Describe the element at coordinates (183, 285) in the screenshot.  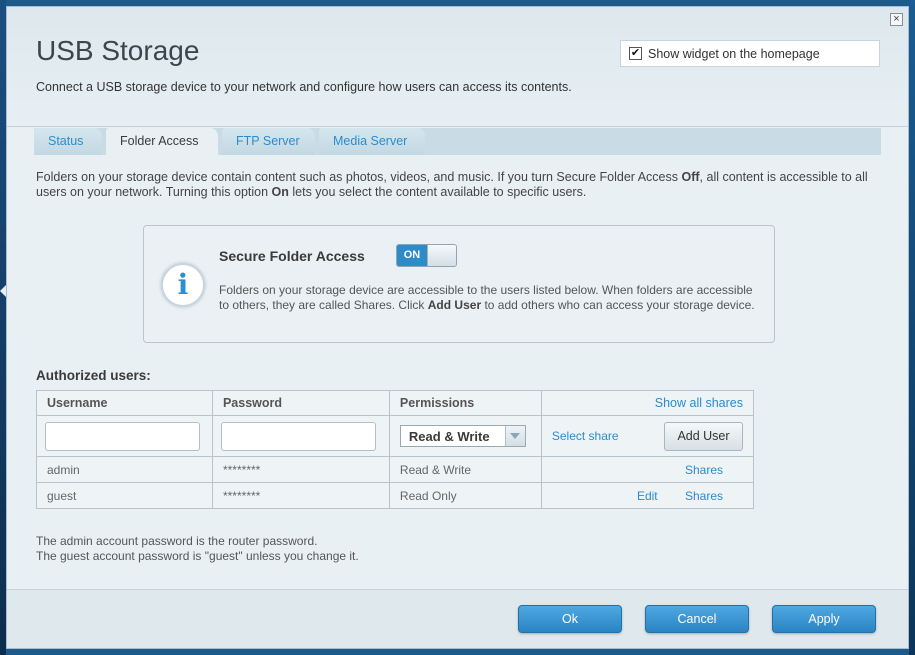
I see `info-icon: i` at that location.